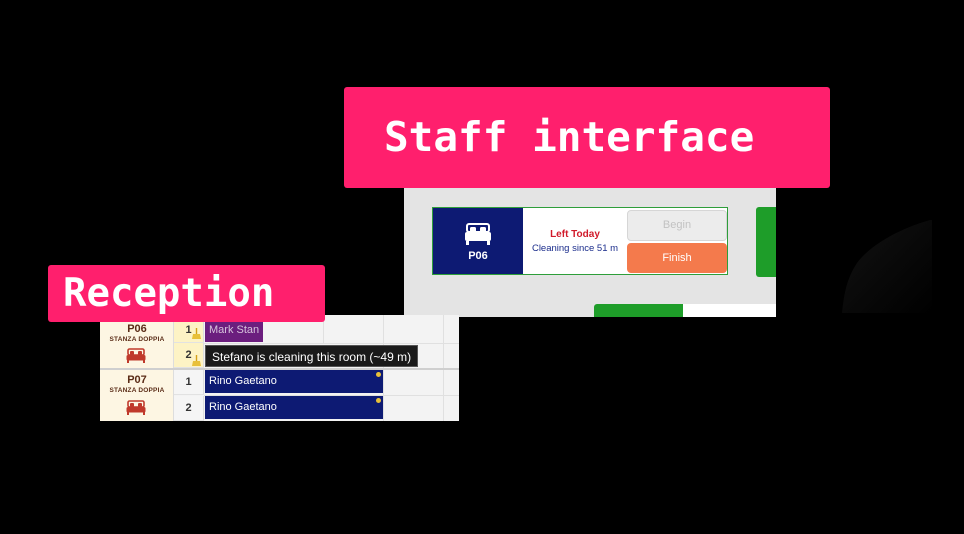 This screenshot has width=964, height=534. I want to click on booking-guest-name: Mark Stan, so click(234, 330).